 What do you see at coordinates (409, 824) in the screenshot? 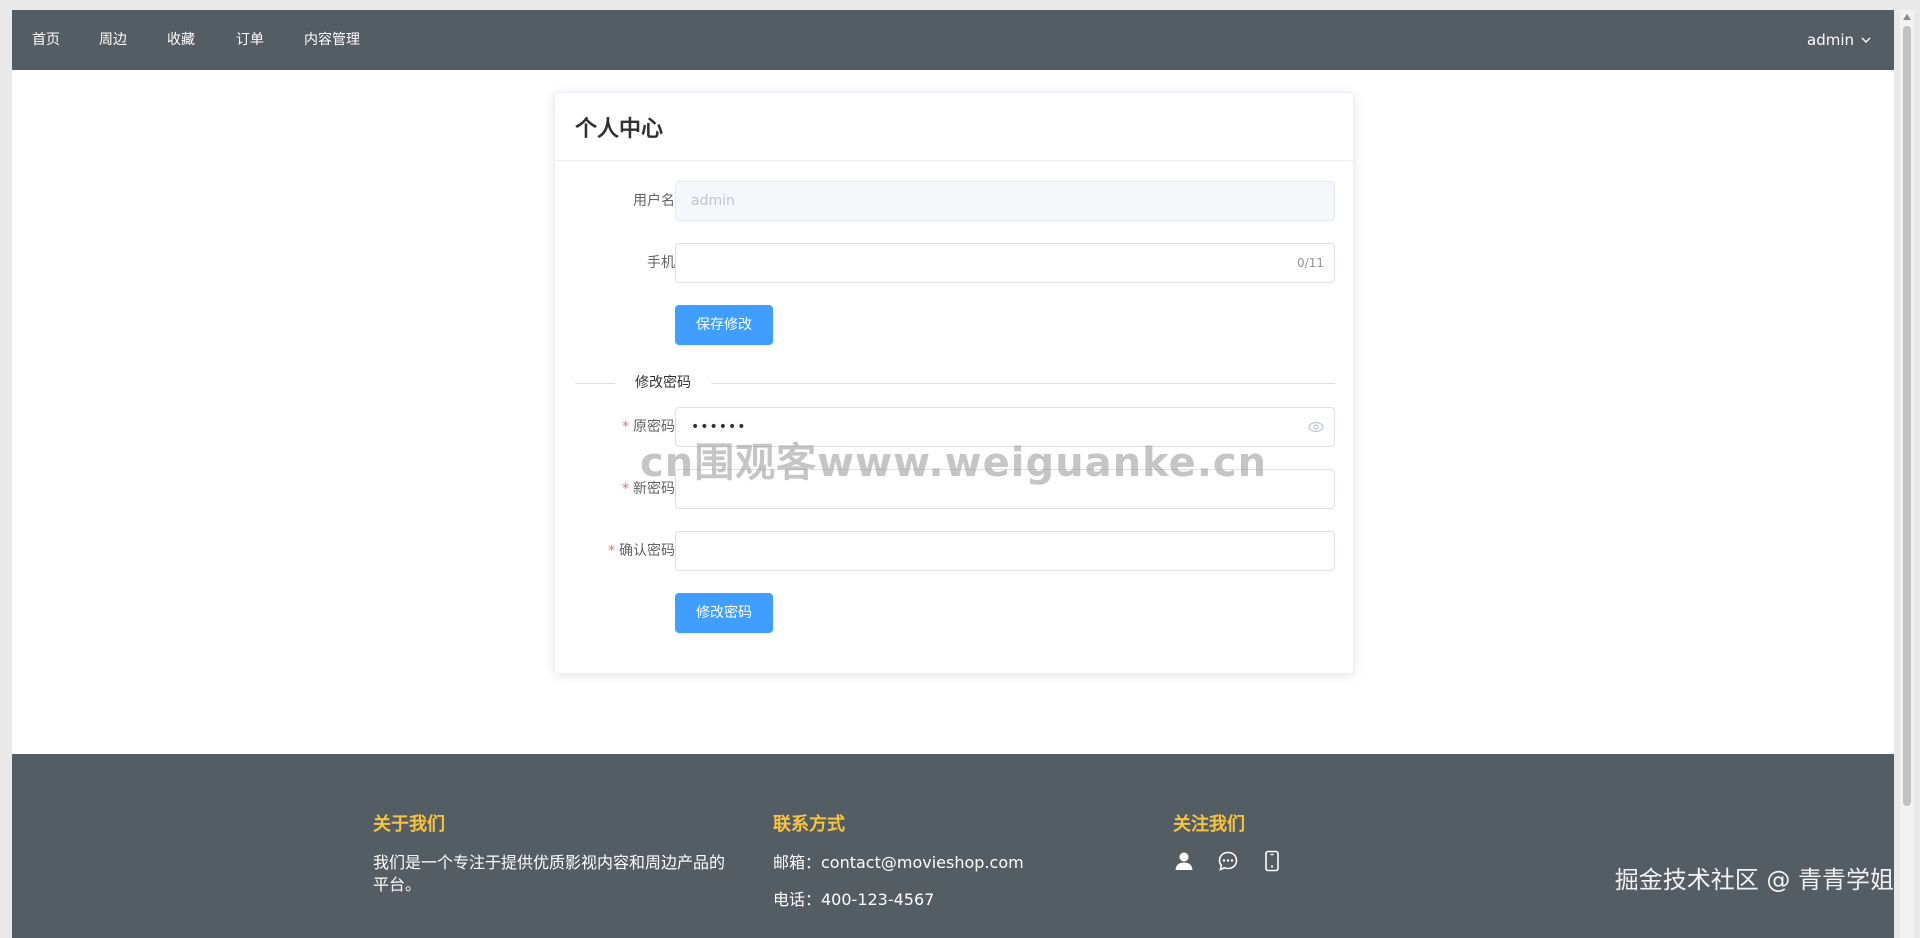
I see `about-title: 关于我们` at bounding box center [409, 824].